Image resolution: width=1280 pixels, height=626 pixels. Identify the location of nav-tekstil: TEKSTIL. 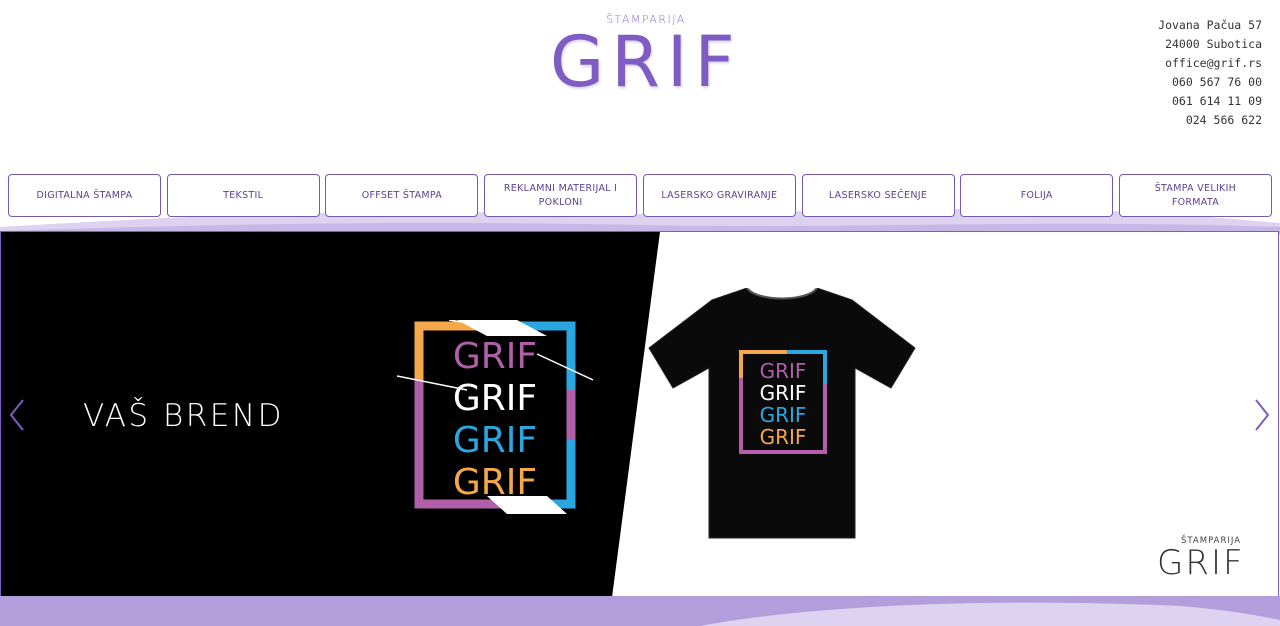
(243, 195).